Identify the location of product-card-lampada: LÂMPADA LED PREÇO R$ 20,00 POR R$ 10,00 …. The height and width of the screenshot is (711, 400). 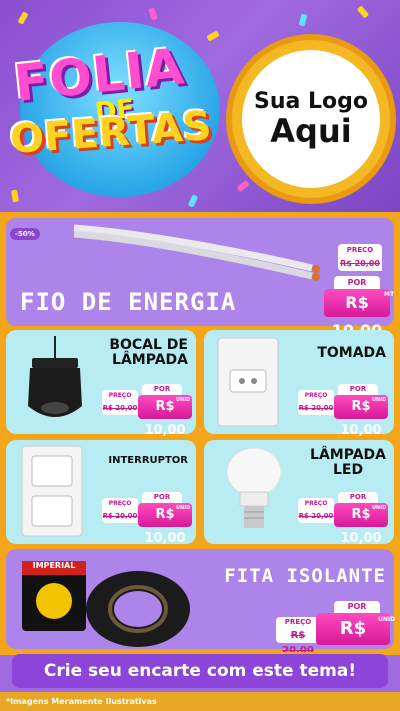
(299, 493).